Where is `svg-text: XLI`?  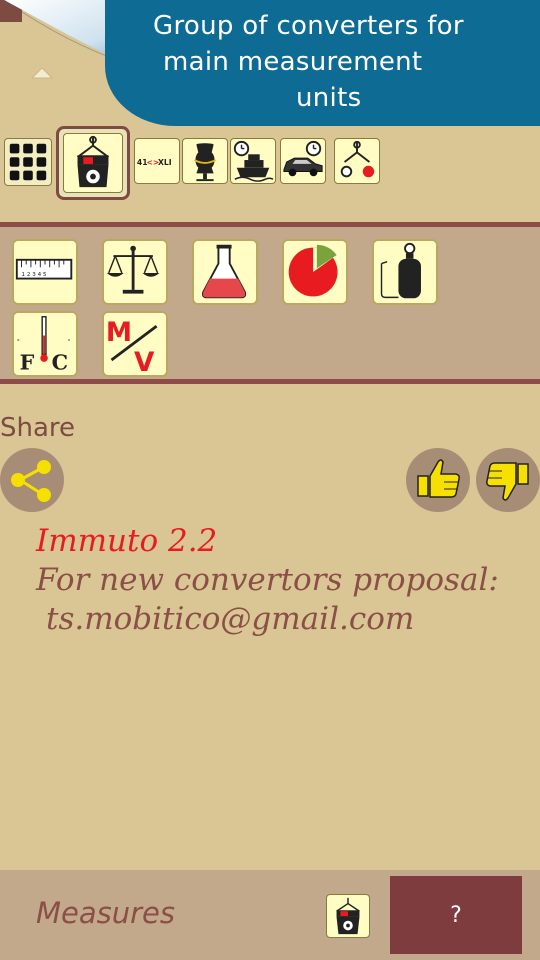 svg-text: XLI is located at coordinates (165, 162).